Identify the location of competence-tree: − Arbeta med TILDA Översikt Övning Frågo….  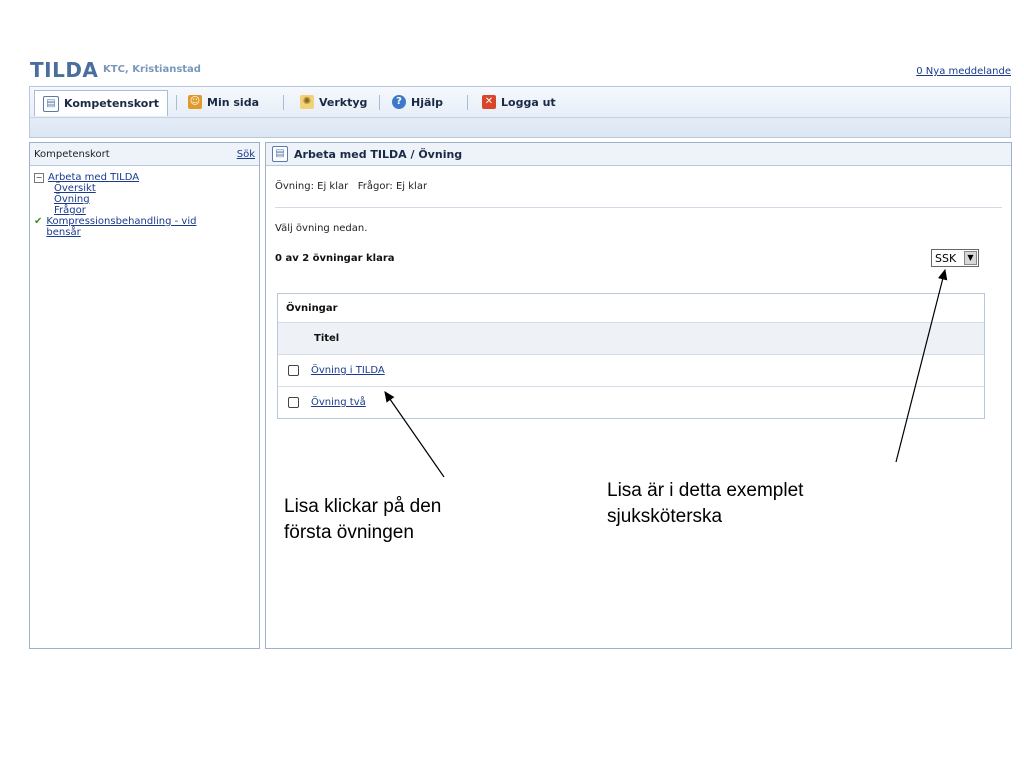
(144, 205).